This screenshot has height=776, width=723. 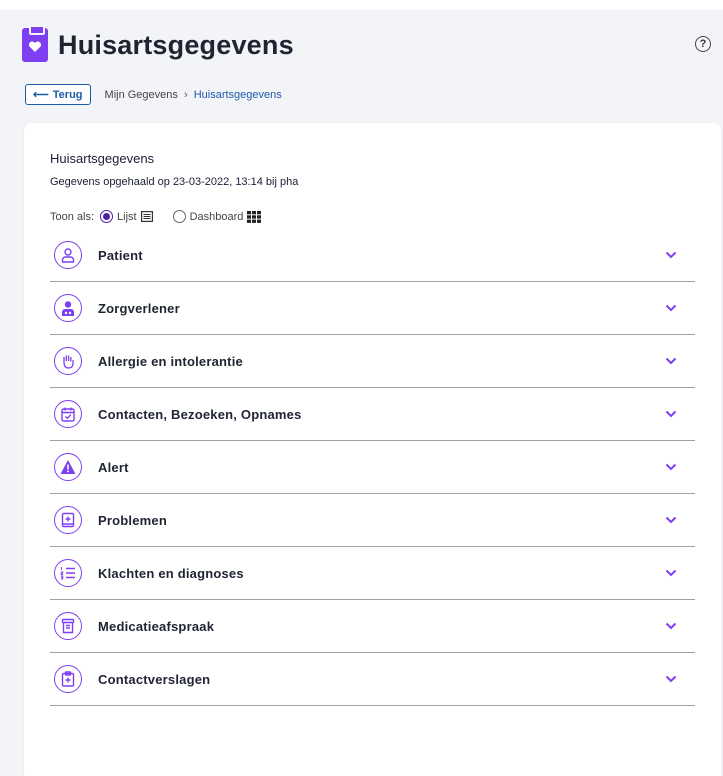 What do you see at coordinates (68, 361) in the screenshot?
I see `hand-icon` at bounding box center [68, 361].